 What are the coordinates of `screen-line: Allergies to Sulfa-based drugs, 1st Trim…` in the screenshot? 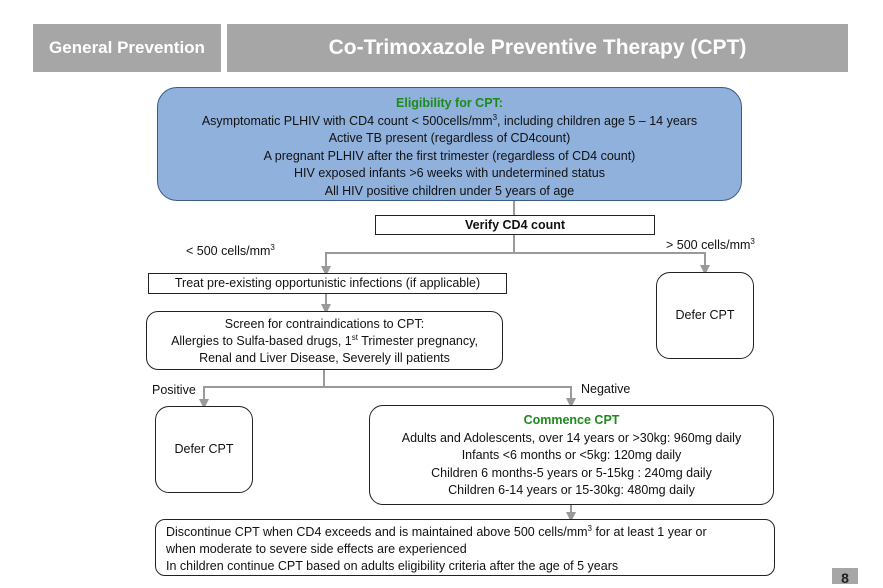 It's located at (324, 340).